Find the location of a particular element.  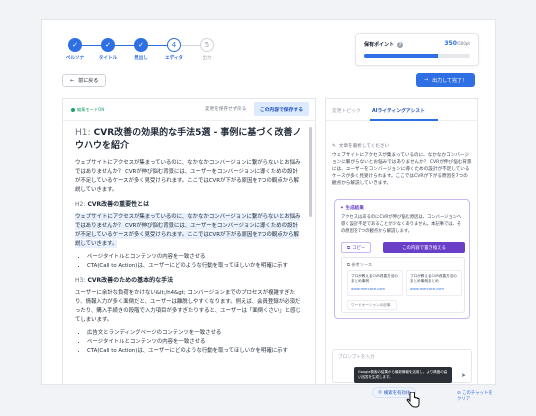

step-number: 4 is located at coordinates (174, 45).